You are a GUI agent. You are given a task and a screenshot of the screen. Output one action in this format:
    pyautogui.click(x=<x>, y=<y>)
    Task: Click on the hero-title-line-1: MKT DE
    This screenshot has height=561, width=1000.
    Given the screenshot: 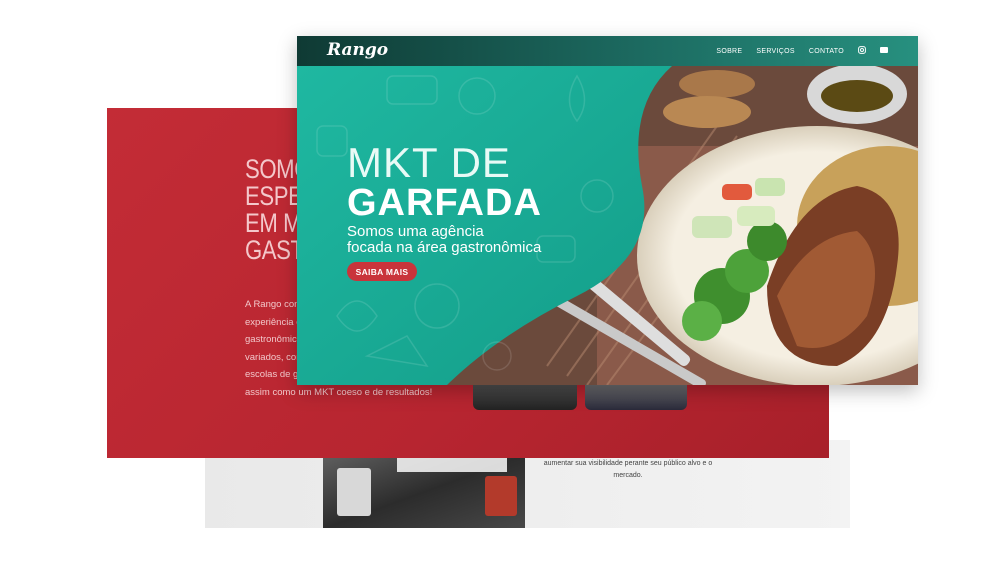 What is the action you would take?
    pyautogui.click(x=429, y=162)
    